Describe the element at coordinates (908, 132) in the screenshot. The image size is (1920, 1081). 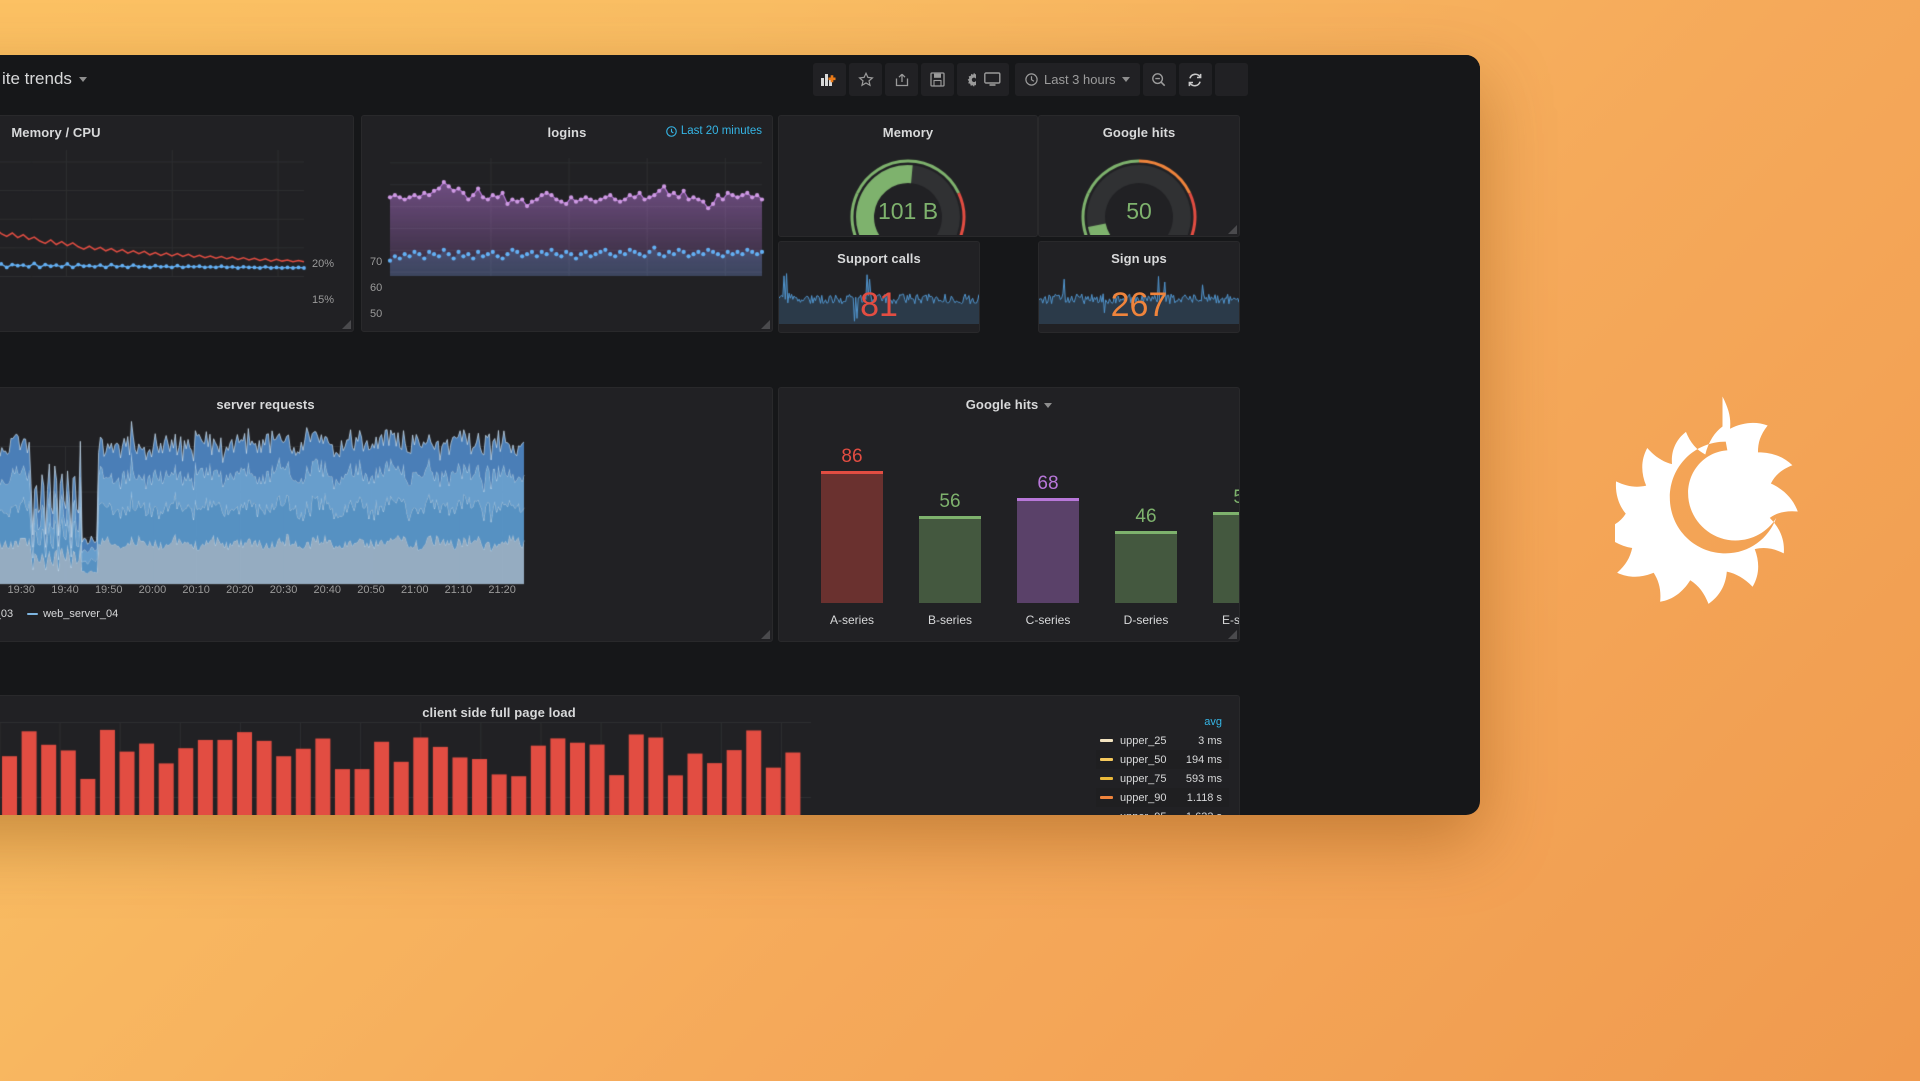
I see `panel-title: Memory` at that location.